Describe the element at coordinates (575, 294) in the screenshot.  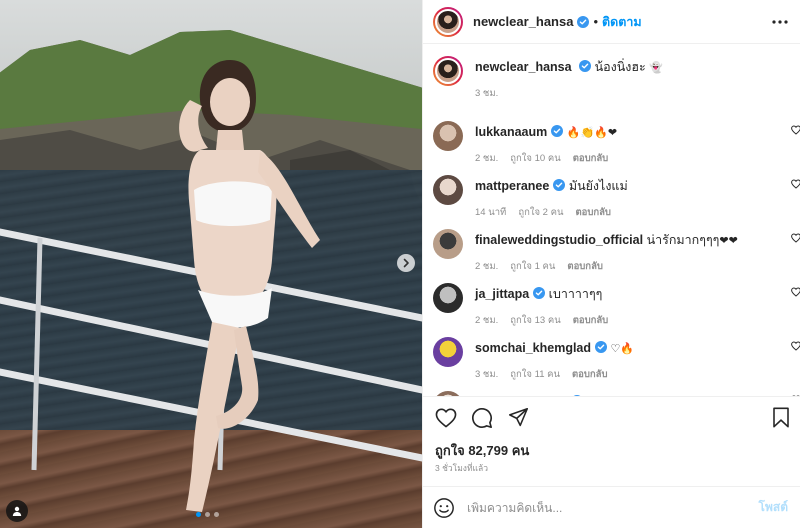
I see `comment-text: เบาาาาๆๆ` at that location.